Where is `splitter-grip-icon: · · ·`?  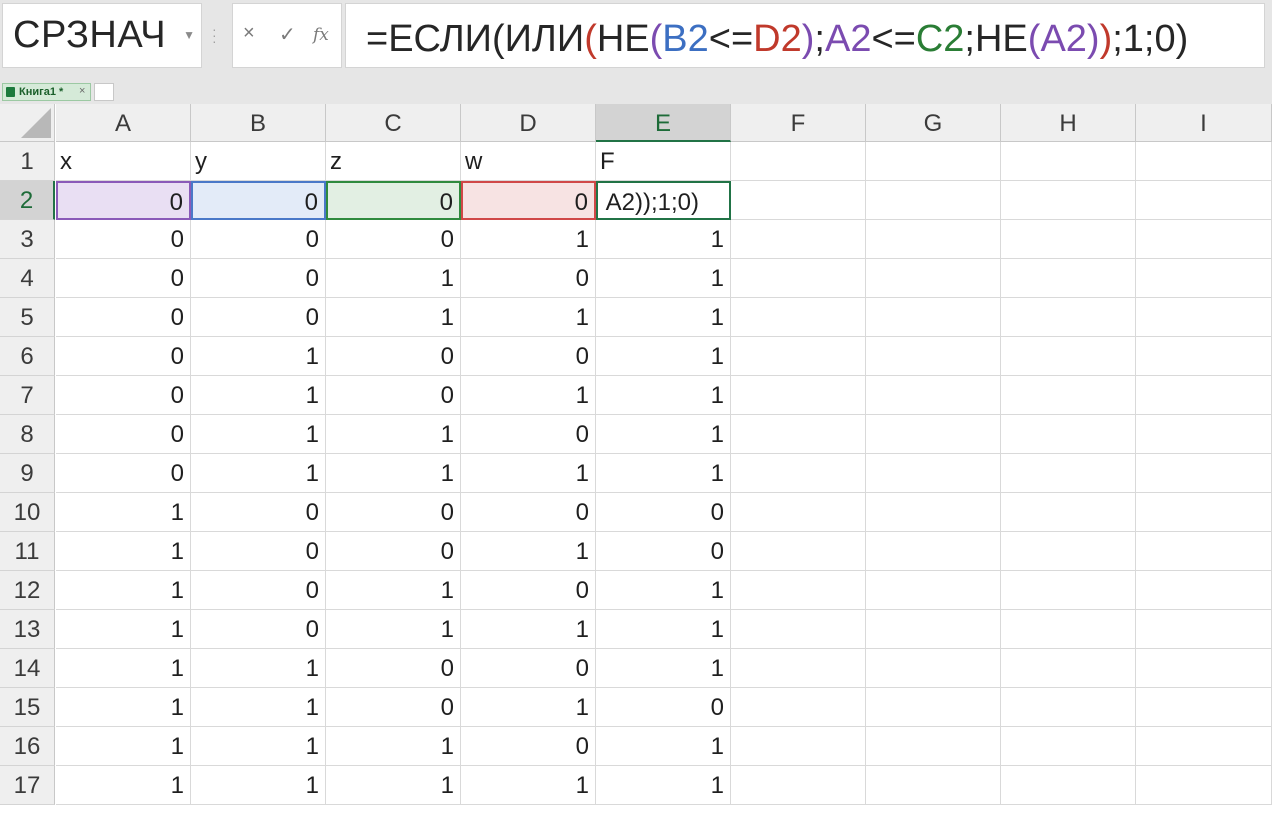 splitter-grip-icon: · · · is located at coordinates (215, 35).